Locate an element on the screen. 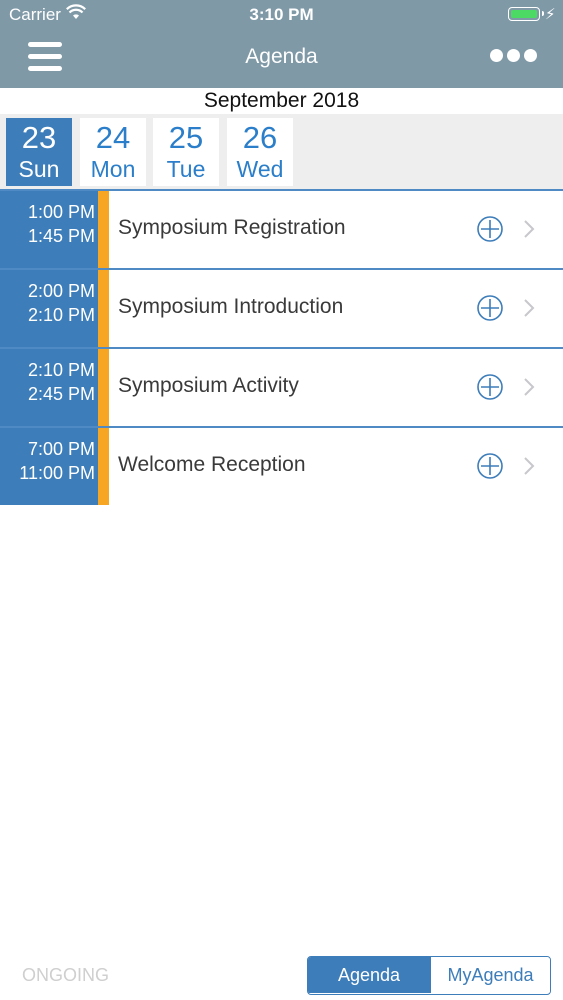 The height and width of the screenshot is (1000, 563). month-label: September 2018 is located at coordinates (281, 100).